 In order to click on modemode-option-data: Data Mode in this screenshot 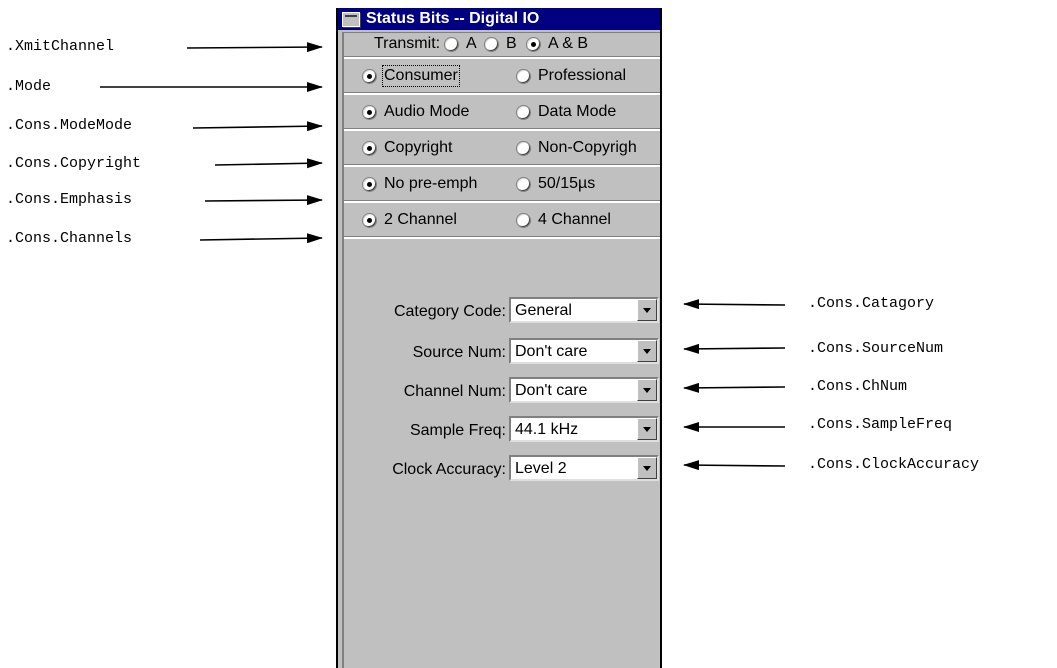, I will do `click(566, 112)`.